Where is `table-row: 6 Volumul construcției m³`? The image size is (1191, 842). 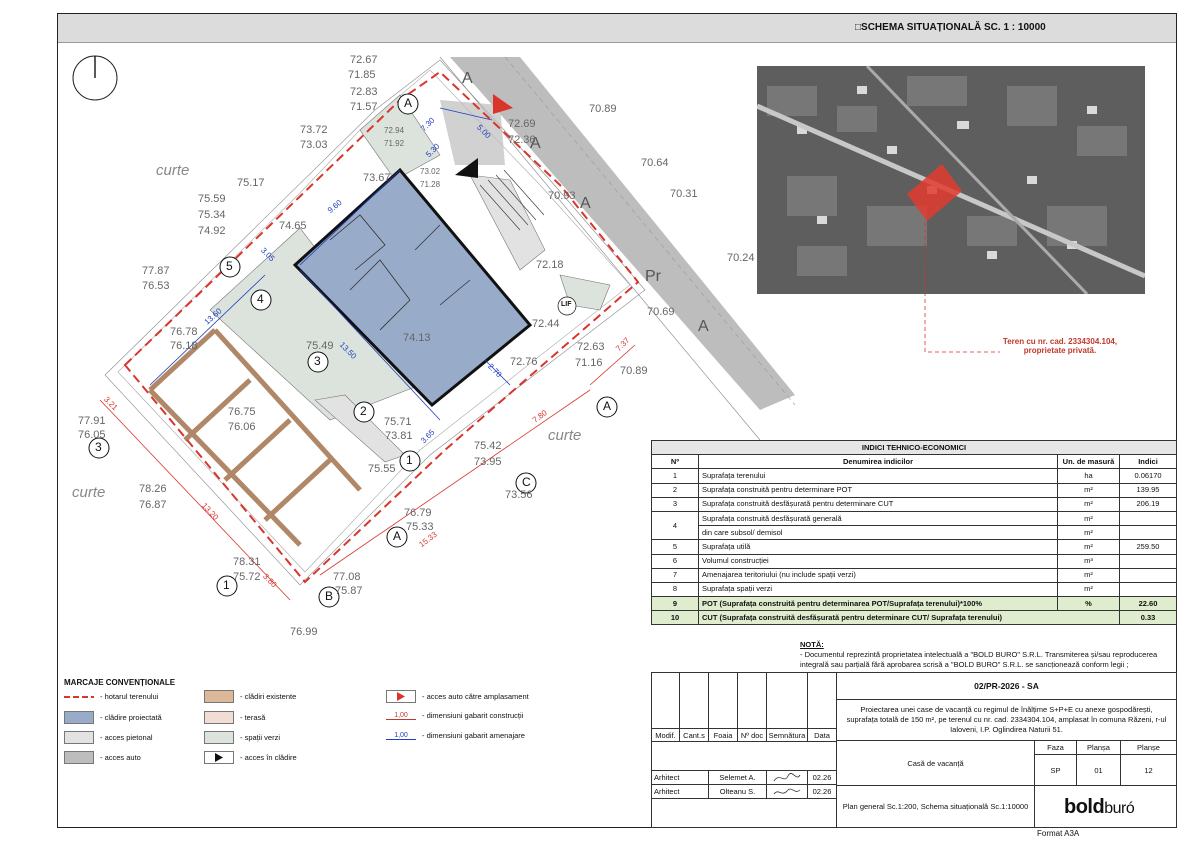 table-row: 6 Volumul construcției m³ is located at coordinates (914, 561).